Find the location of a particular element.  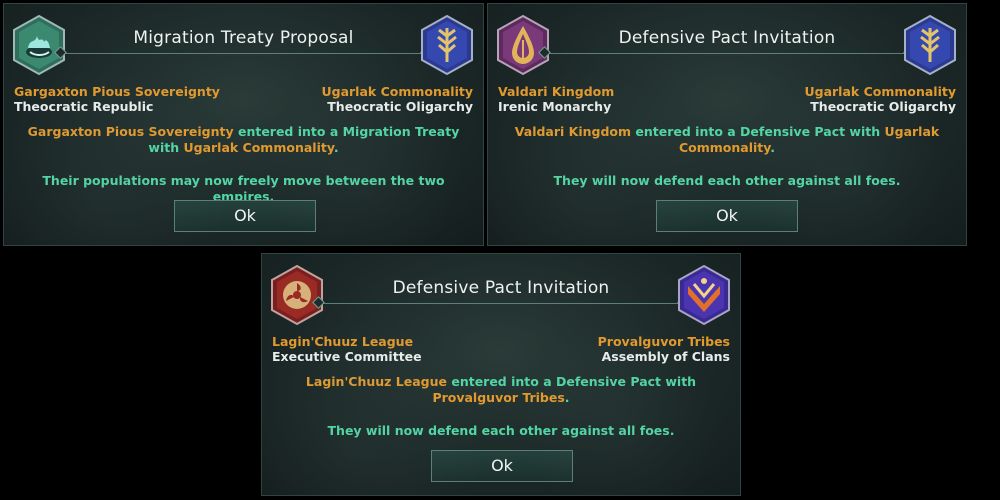

right-empire: Provalguvor Tribes Assembly of Clans is located at coordinates (664, 349).